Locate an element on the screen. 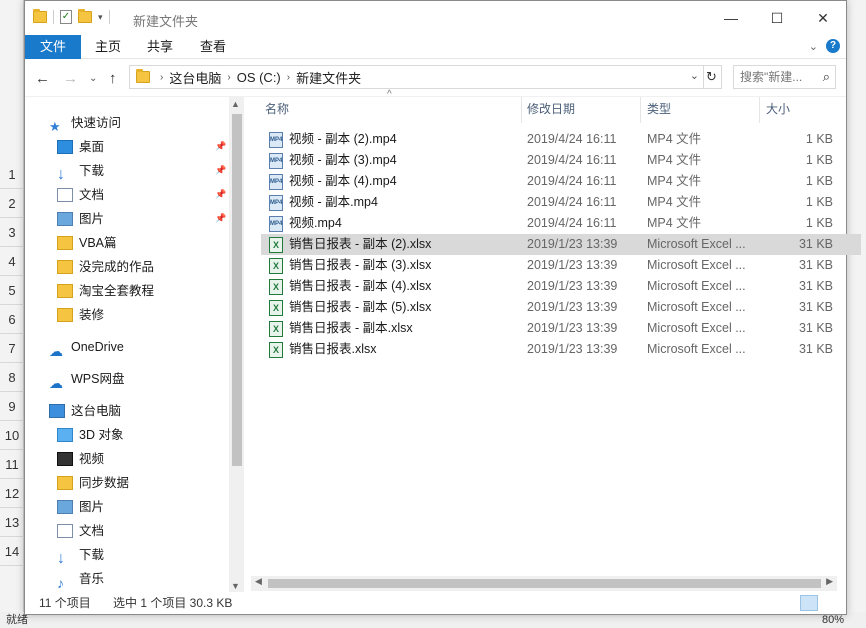  nav-item: 同步数据 is located at coordinates (93, 483).